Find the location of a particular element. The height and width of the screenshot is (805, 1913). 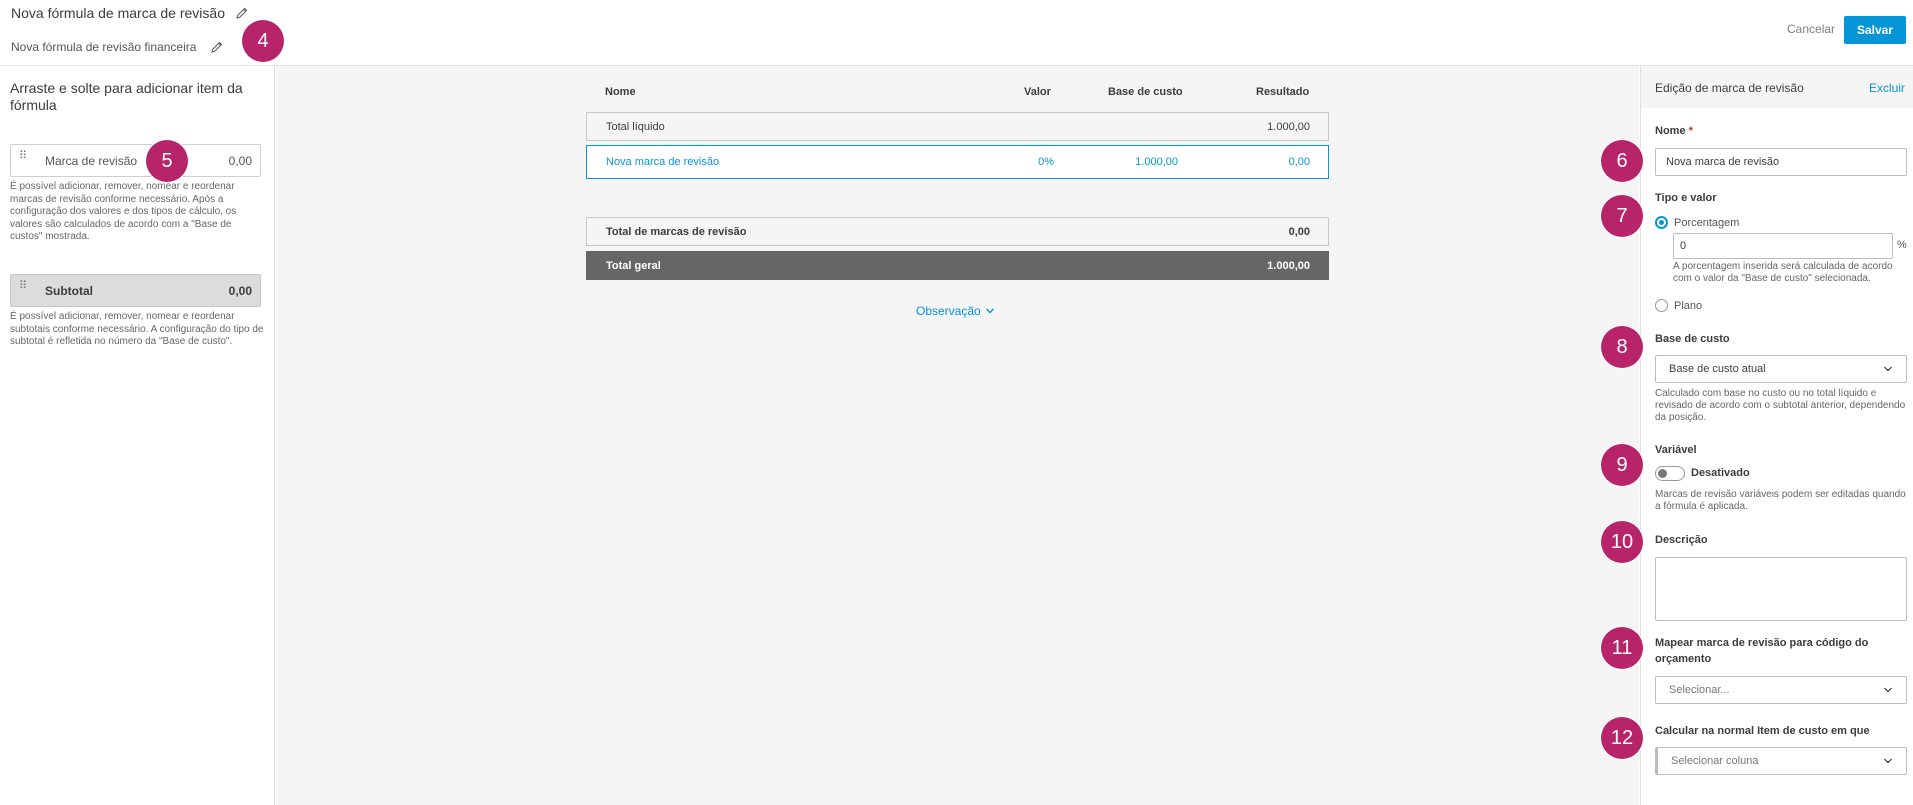

percentage-radio-option: Porcentagem is located at coordinates (1697, 222).